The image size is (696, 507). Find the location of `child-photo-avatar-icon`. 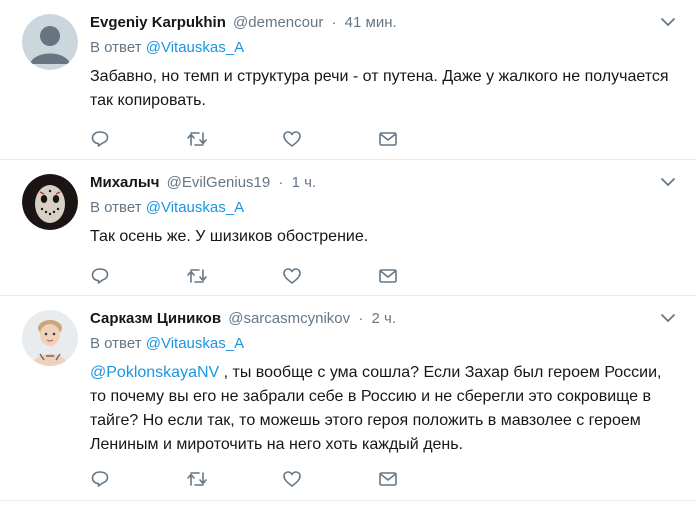

child-photo-avatar-icon is located at coordinates (50, 338).